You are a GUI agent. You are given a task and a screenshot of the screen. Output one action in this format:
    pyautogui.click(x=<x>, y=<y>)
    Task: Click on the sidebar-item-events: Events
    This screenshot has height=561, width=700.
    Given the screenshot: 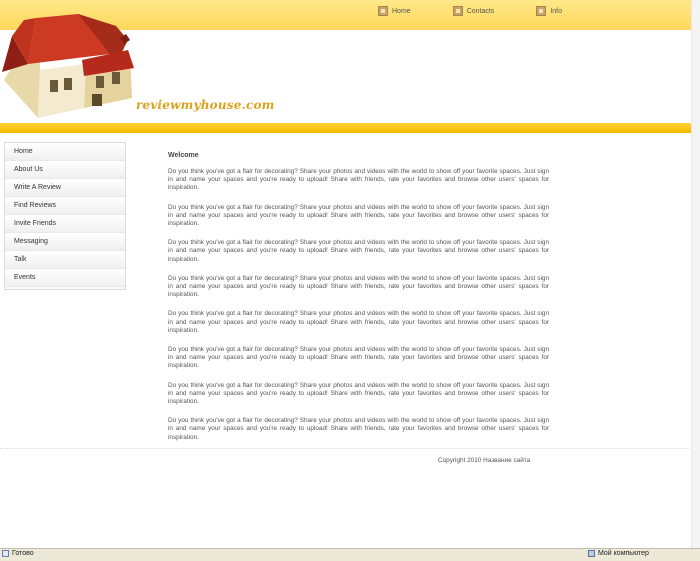 What is the action you would take?
    pyautogui.click(x=65, y=278)
    